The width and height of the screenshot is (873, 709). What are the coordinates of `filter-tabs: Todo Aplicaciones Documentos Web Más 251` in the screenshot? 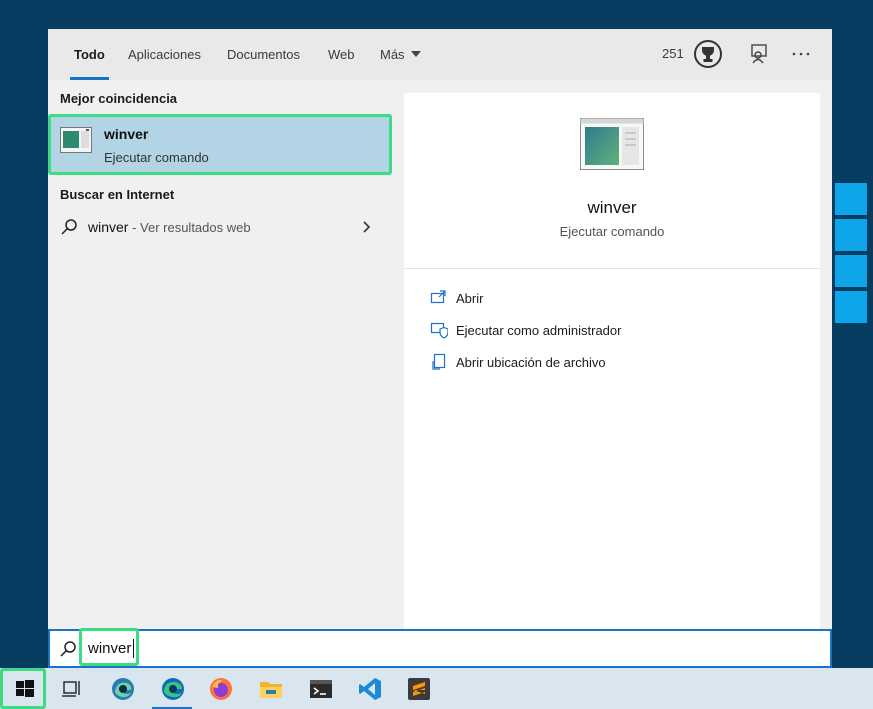 It's located at (440, 54).